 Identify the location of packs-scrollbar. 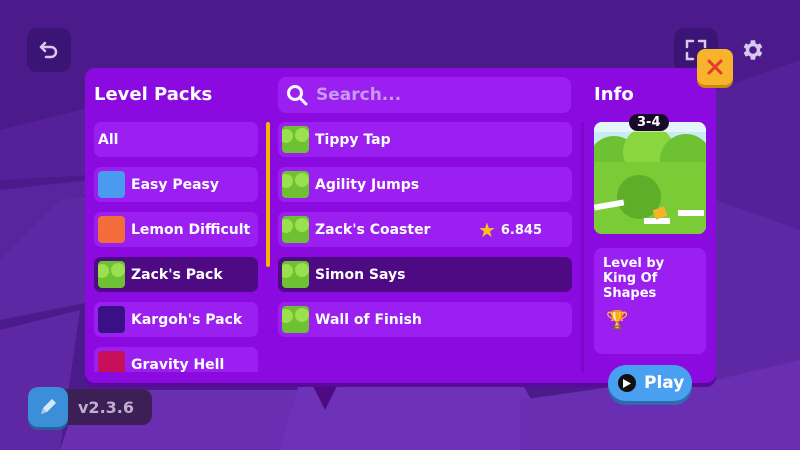
(268, 194).